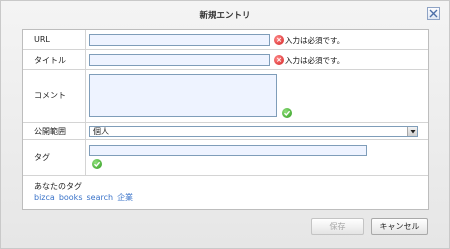 The height and width of the screenshot is (249, 450). Describe the element at coordinates (225, 158) in the screenshot. I see `tags-row: タグ` at that location.